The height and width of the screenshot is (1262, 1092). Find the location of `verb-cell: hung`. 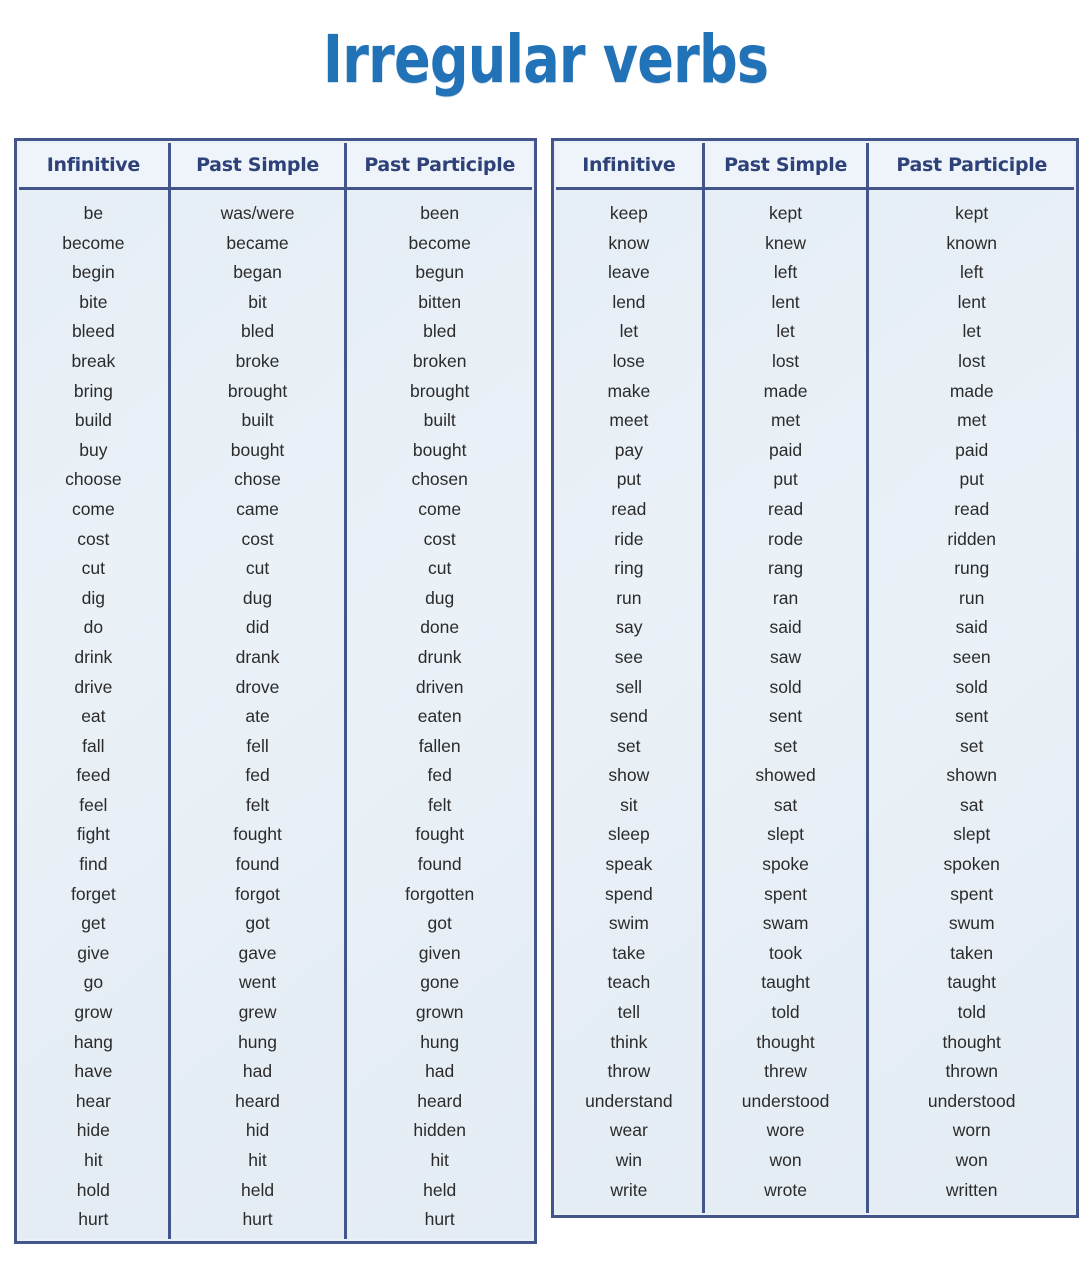

verb-cell: hung is located at coordinates (440, 1041).